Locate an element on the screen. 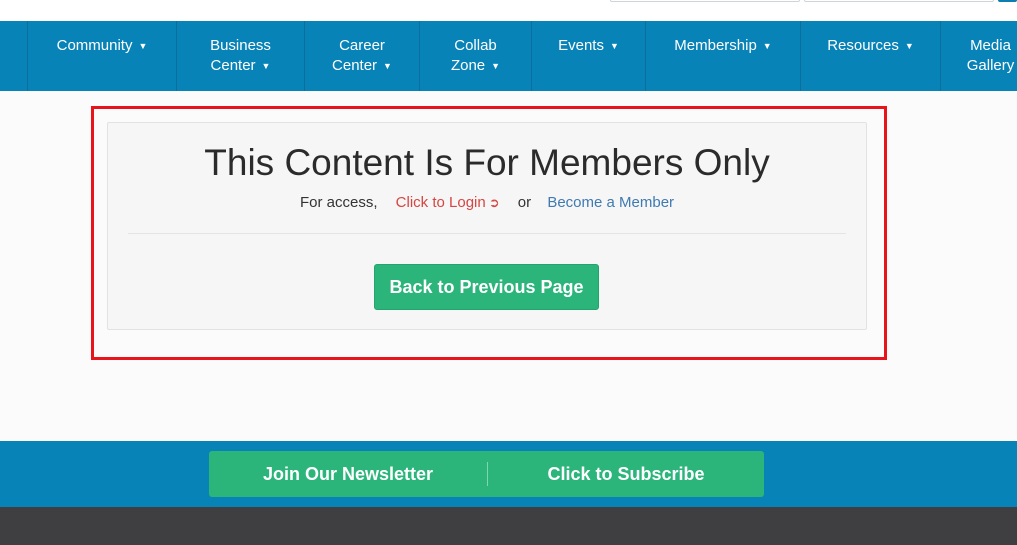 The height and width of the screenshot is (545, 1017). nav-label: Collab is located at coordinates (475, 45).